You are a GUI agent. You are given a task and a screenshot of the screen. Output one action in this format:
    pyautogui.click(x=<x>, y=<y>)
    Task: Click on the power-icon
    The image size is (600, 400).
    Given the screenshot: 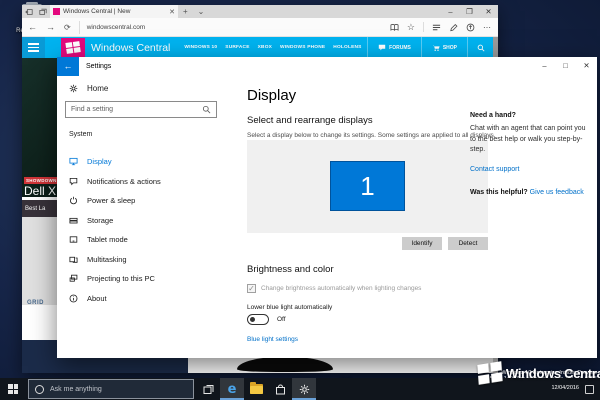 What is the action you would take?
    pyautogui.click(x=73, y=200)
    